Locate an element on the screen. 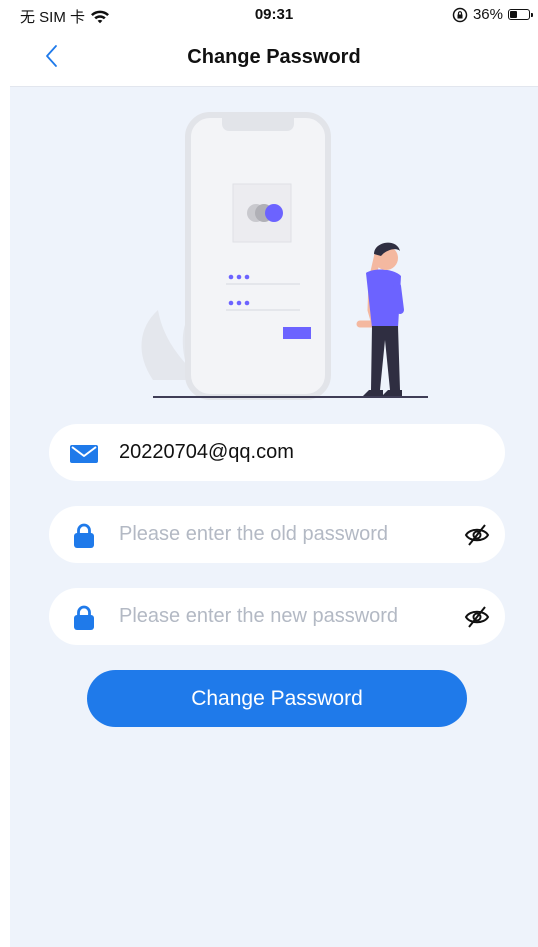  email-field: 20220704@qq.com is located at coordinates (277, 452).